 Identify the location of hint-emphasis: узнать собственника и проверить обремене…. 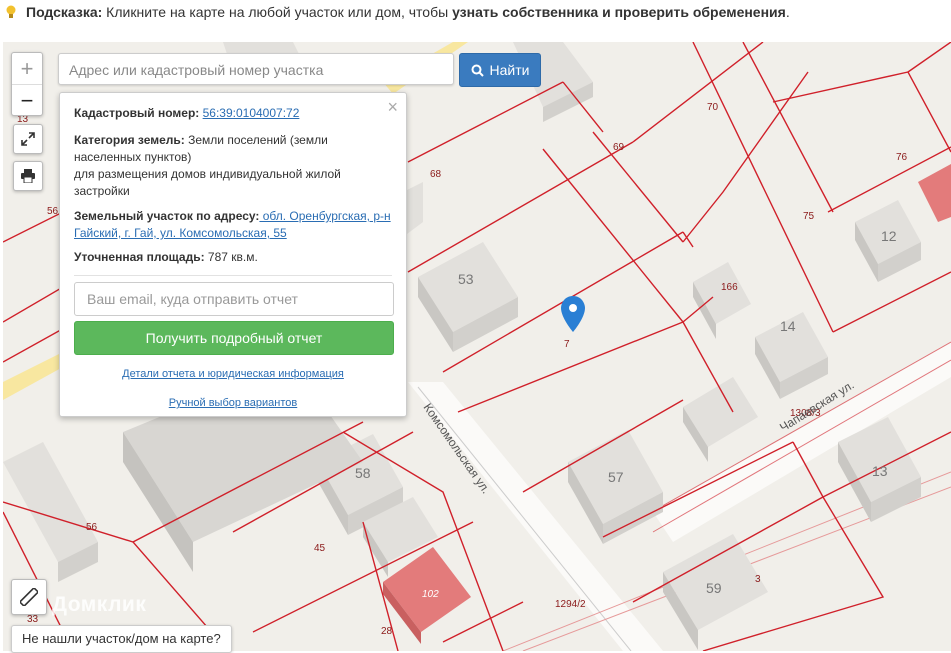
(619, 12).